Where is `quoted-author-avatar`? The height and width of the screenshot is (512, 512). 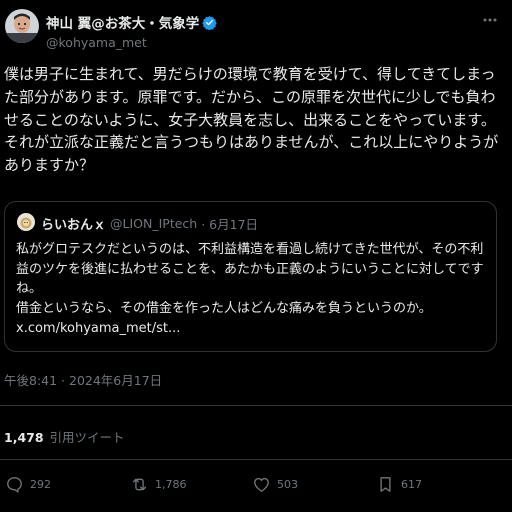
quoted-author-avatar is located at coordinates (26, 222).